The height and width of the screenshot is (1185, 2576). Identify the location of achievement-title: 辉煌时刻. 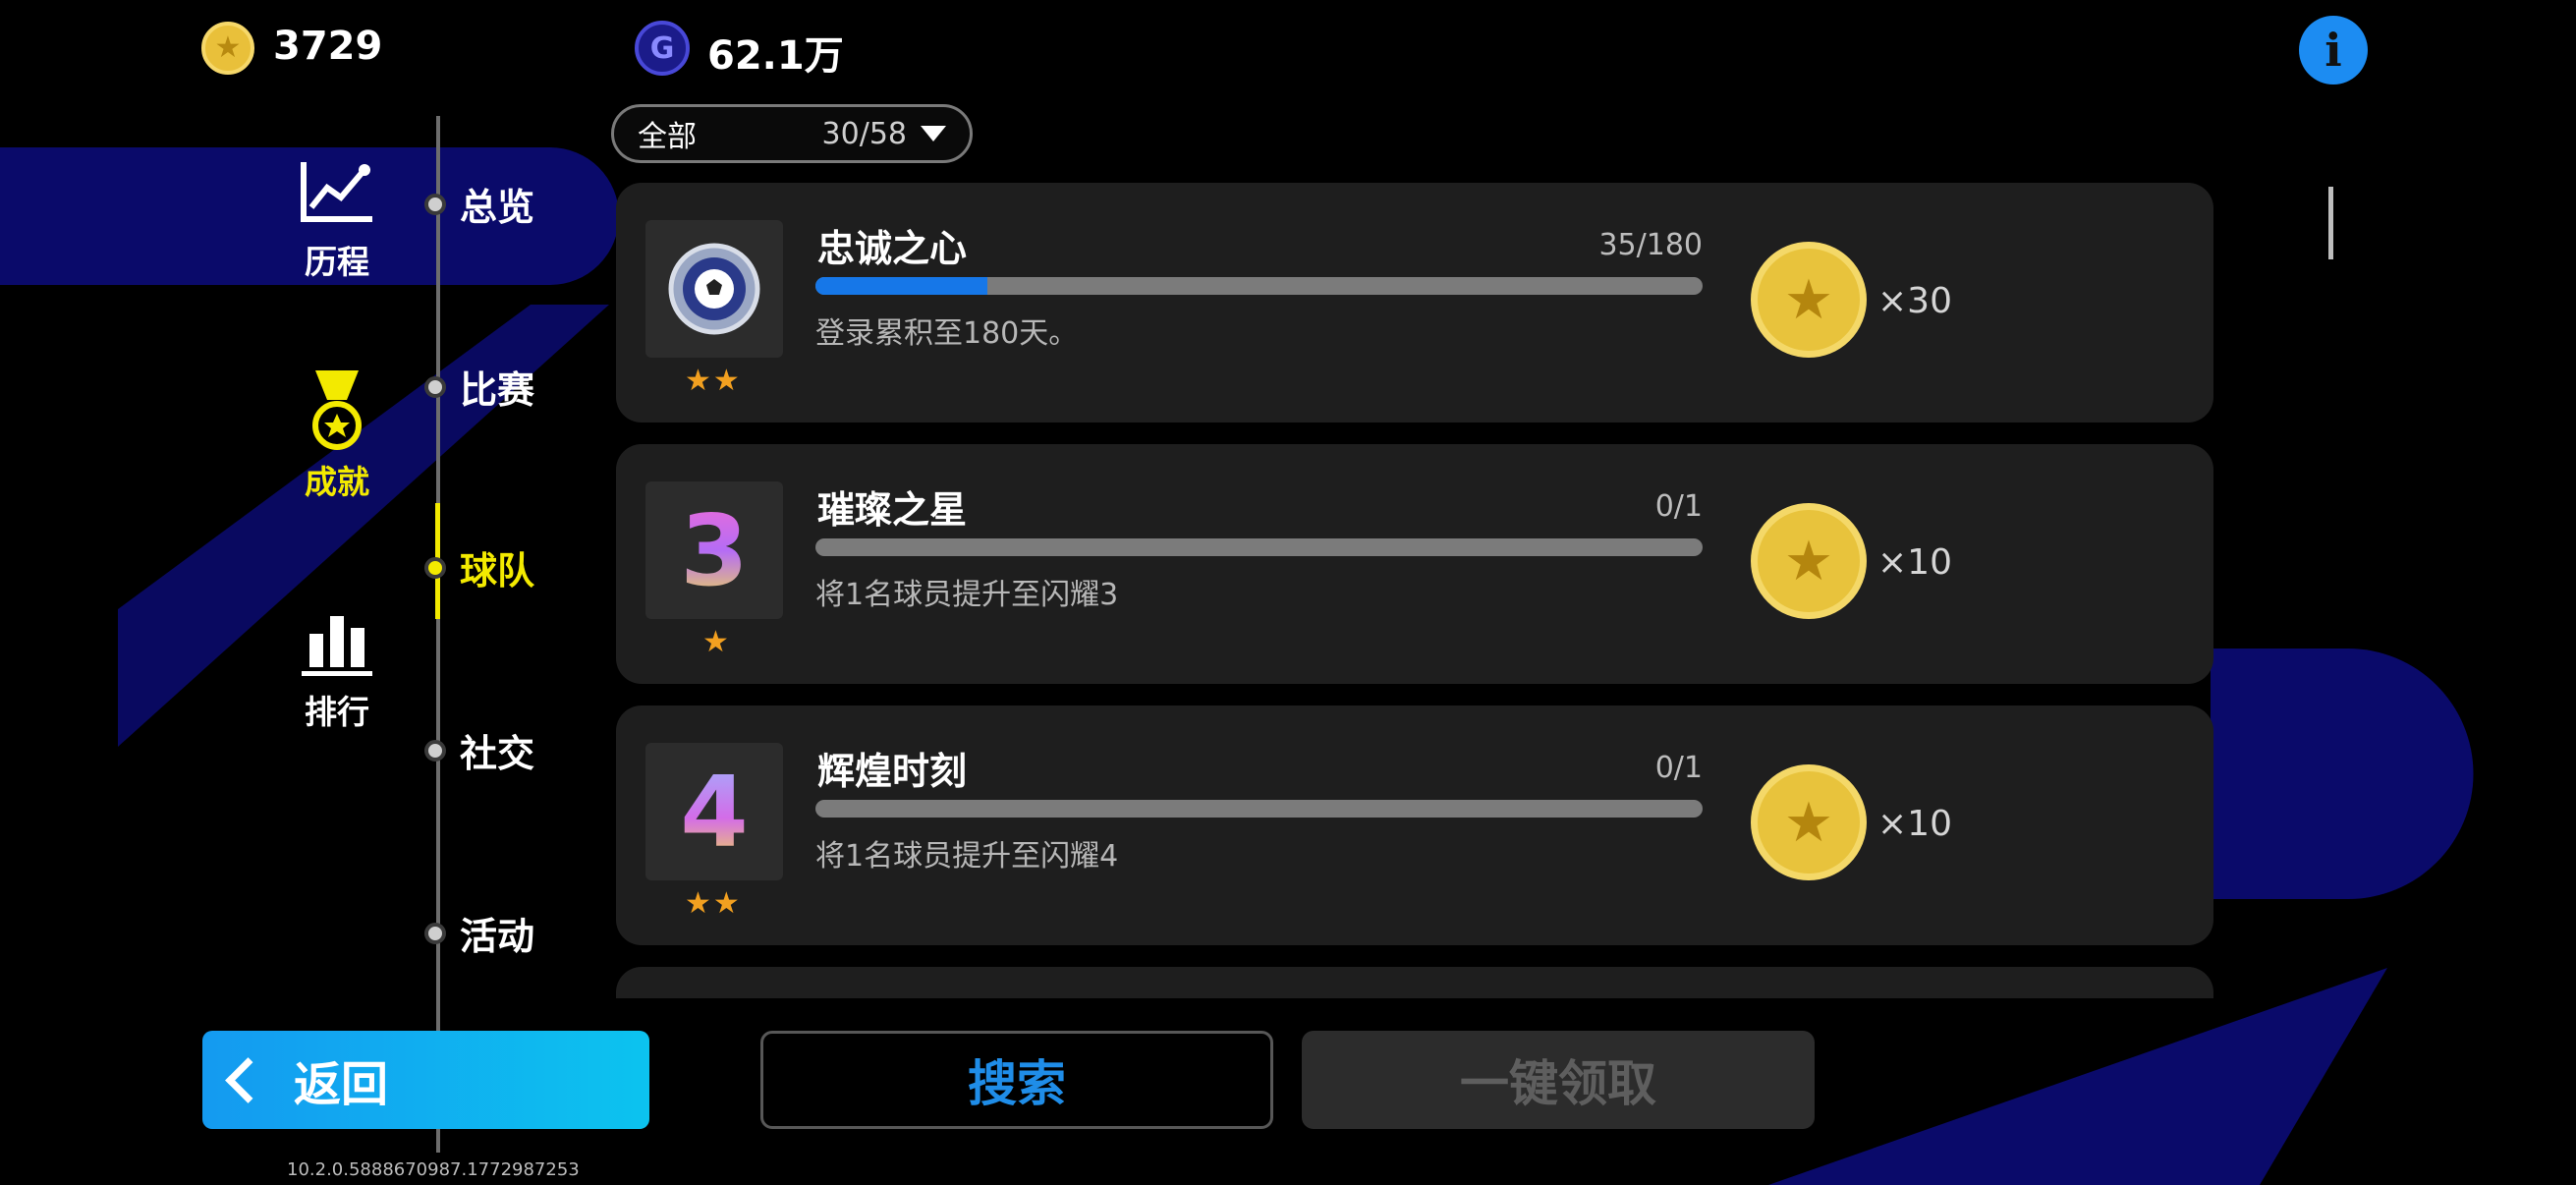
(892, 772).